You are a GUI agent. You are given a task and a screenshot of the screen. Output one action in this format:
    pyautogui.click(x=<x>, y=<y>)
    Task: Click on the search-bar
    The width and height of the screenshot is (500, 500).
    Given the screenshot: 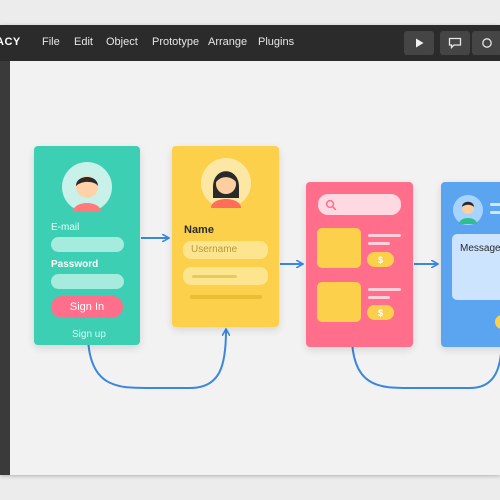 What is the action you would take?
    pyautogui.click(x=359, y=204)
    